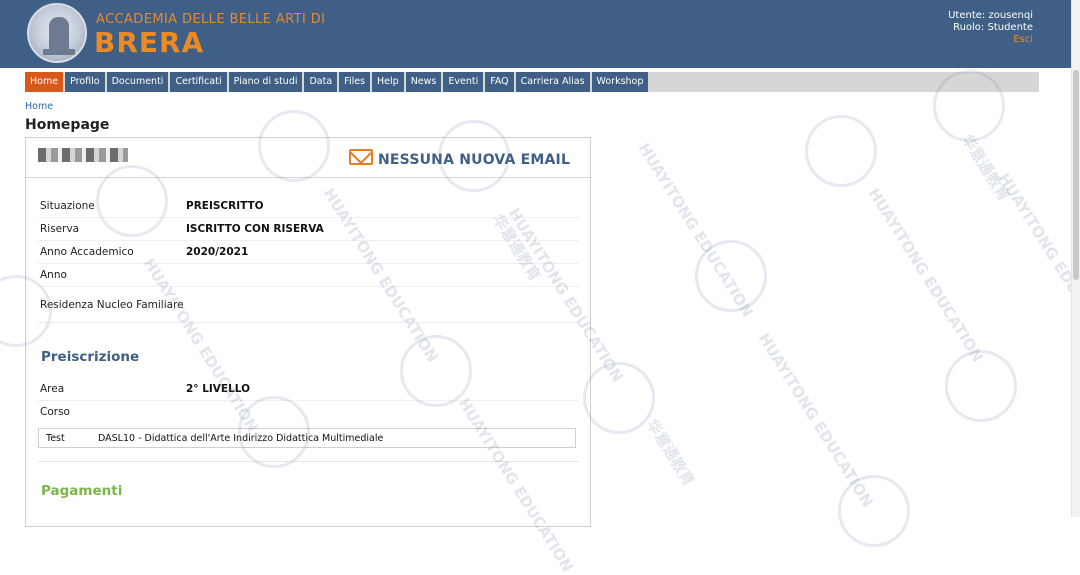 Image resolution: width=1080 pixels, height=575 pixels. Describe the element at coordinates (308, 412) in the screenshot. I see `row-corso: Corso` at that location.